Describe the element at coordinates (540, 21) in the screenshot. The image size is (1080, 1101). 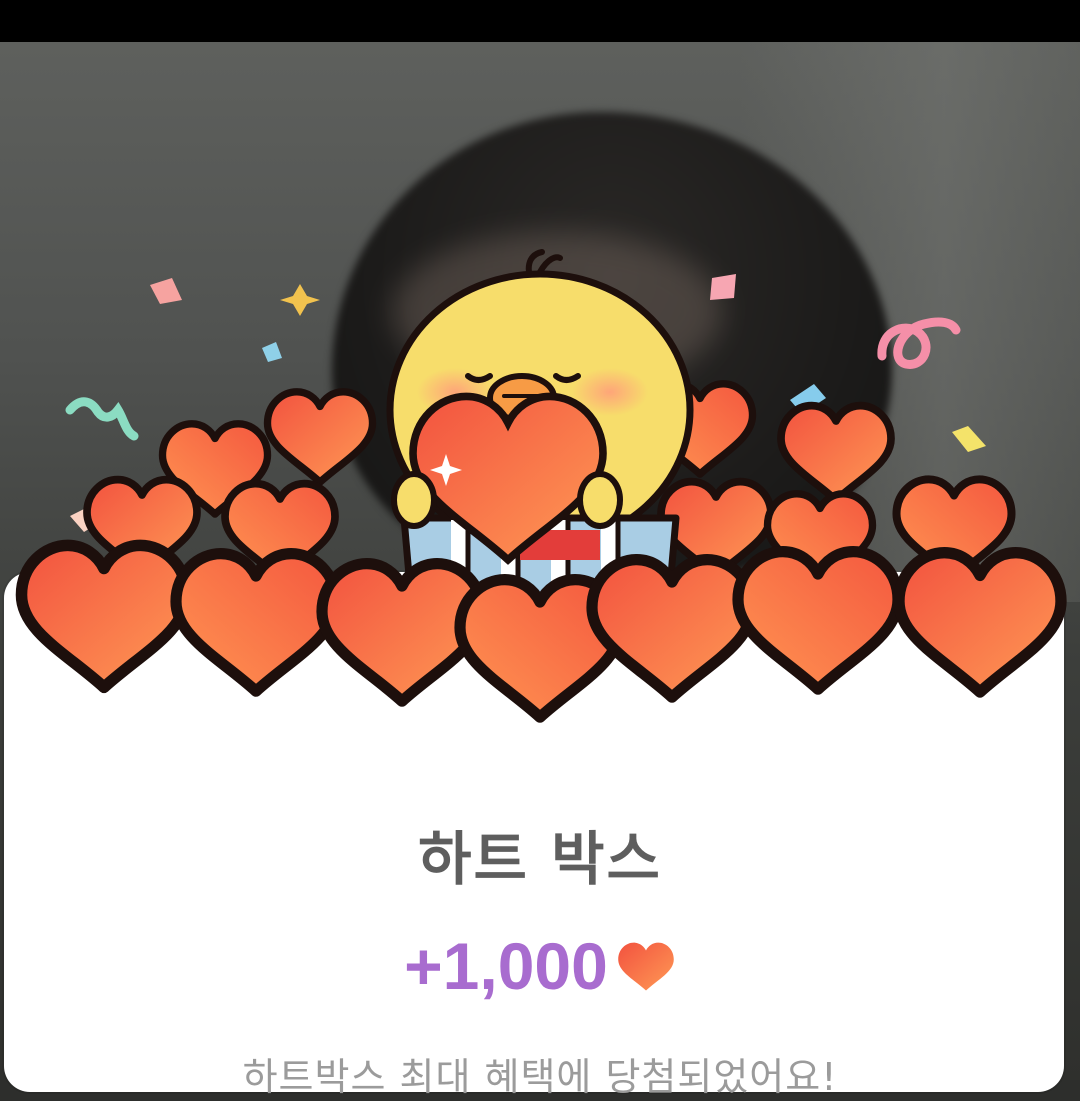
I see `status-bar` at that location.